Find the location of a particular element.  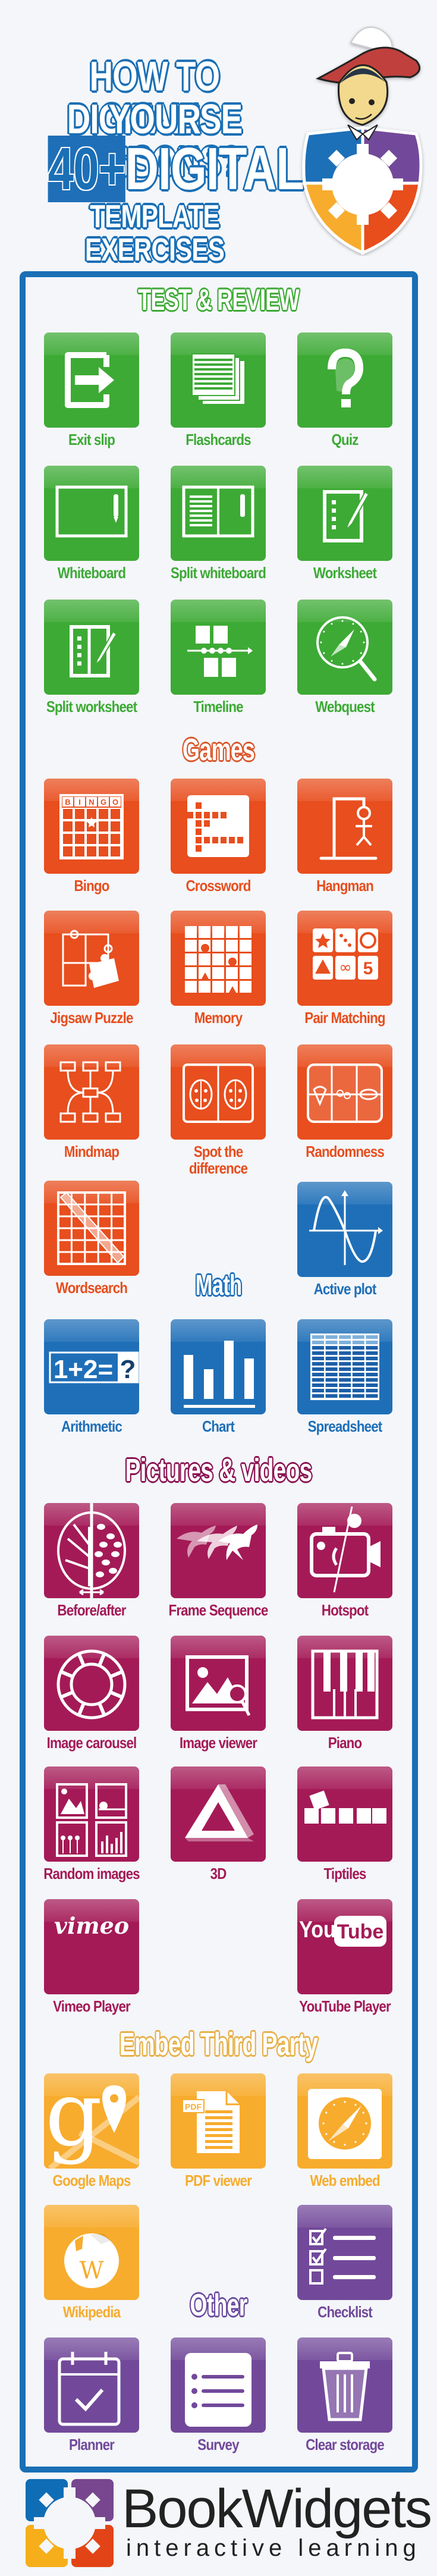

widget-tile-web-embed is located at coordinates (344, 2121).